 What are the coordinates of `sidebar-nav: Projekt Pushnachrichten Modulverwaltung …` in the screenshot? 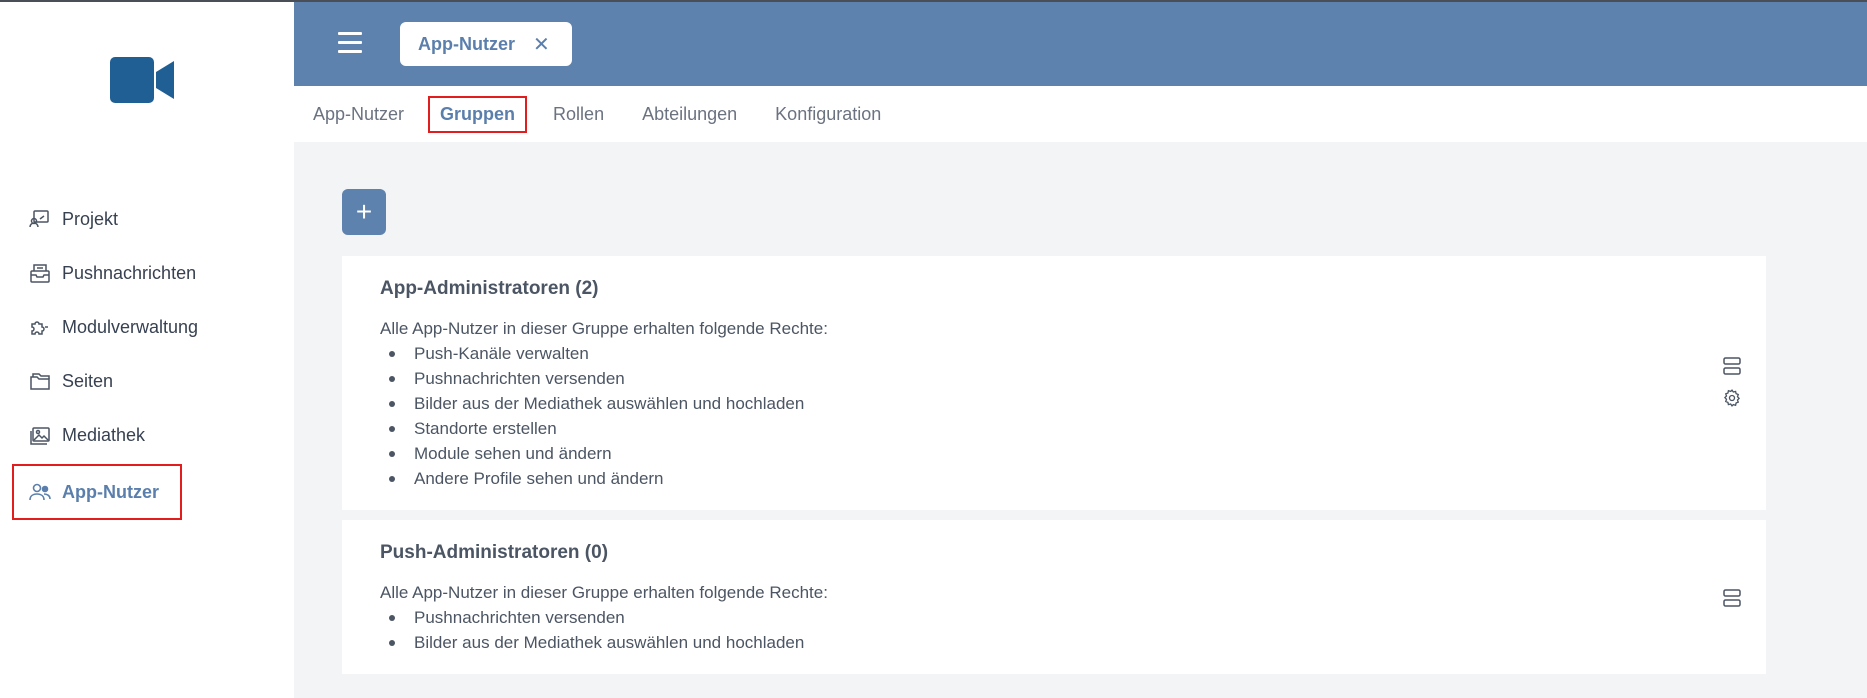 It's located at (147, 356).